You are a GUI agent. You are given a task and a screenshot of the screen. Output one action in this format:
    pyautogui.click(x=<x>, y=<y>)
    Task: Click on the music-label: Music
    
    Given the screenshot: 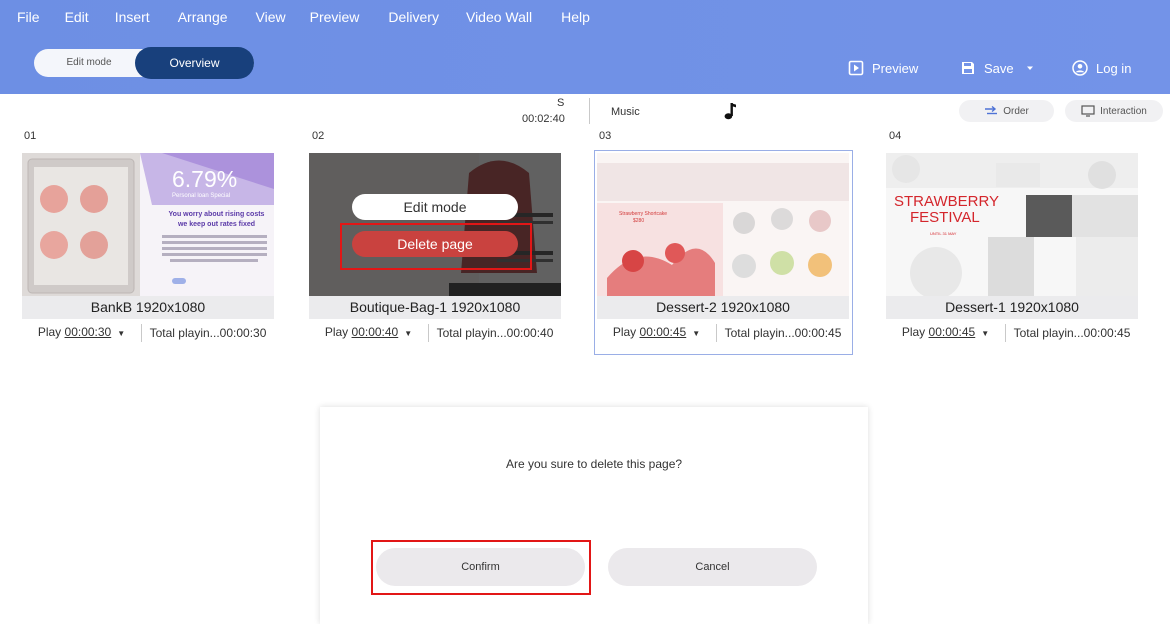 What is the action you would take?
    pyautogui.click(x=625, y=112)
    